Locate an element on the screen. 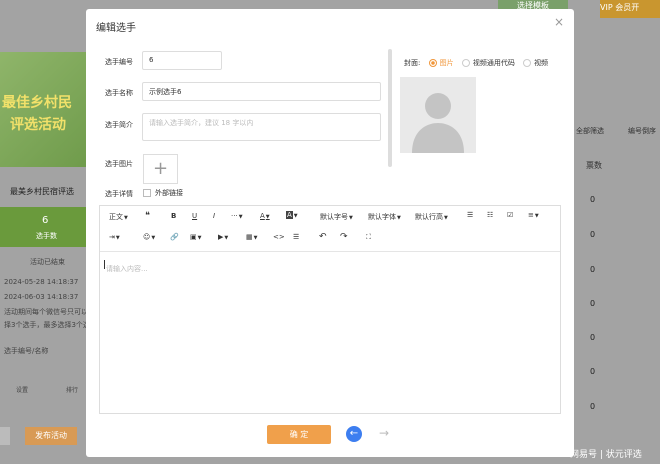  paragraph-format-dropdown: 正文▼ is located at coordinates (118, 217).